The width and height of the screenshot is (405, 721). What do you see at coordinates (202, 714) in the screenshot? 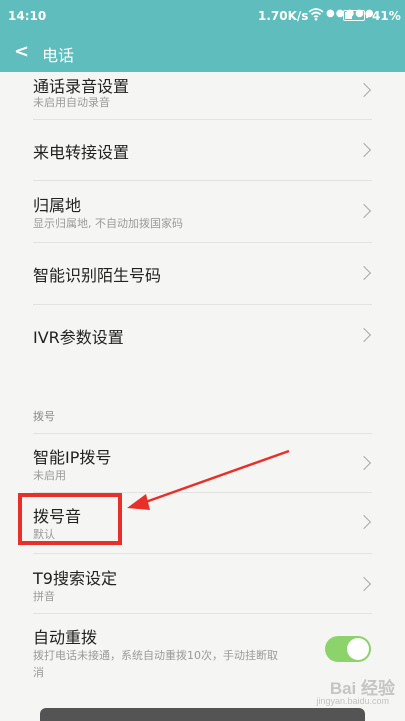
I see `bottom-nav-bar` at bounding box center [202, 714].